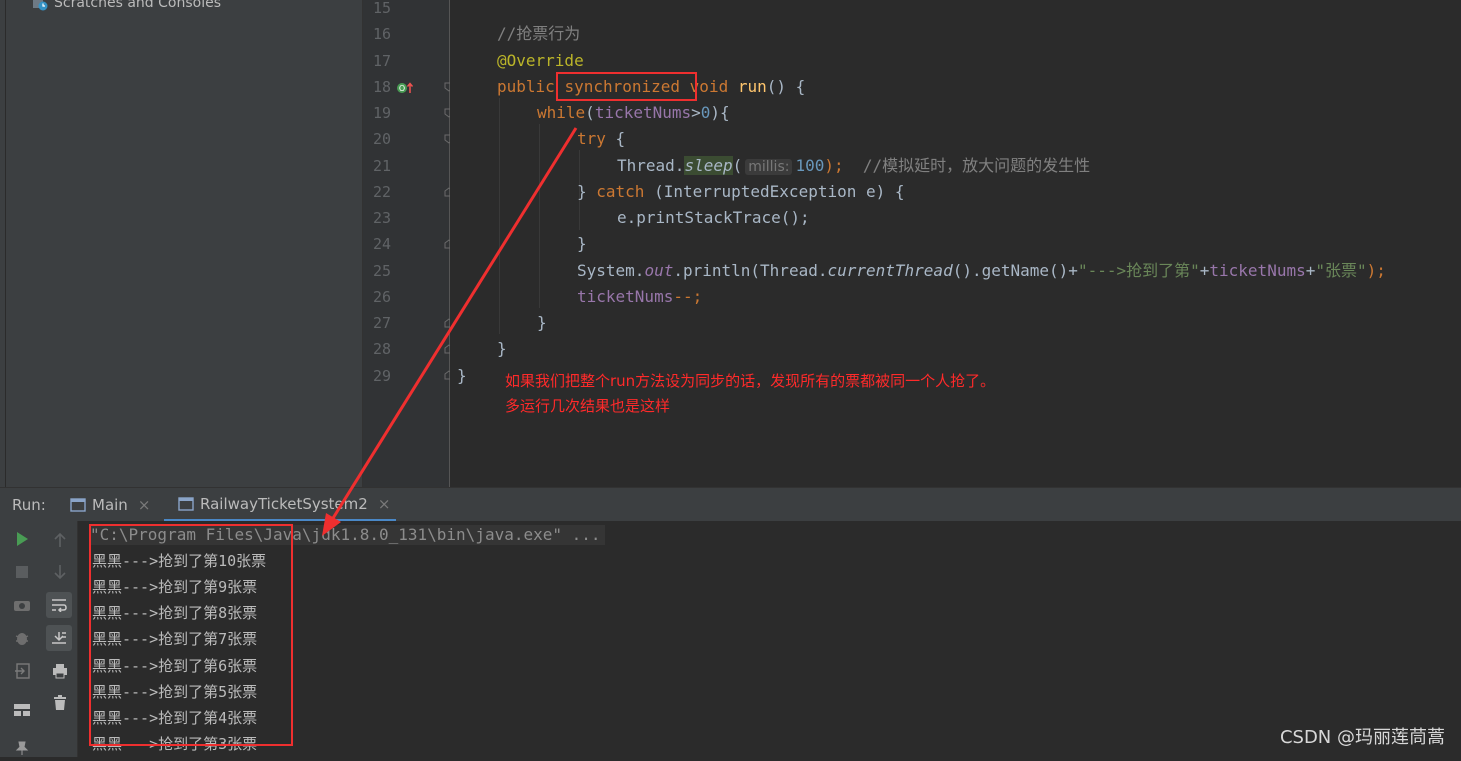  Describe the element at coordinates (786, 86) in the screenshot. I see `punctuation: () {` at that location.